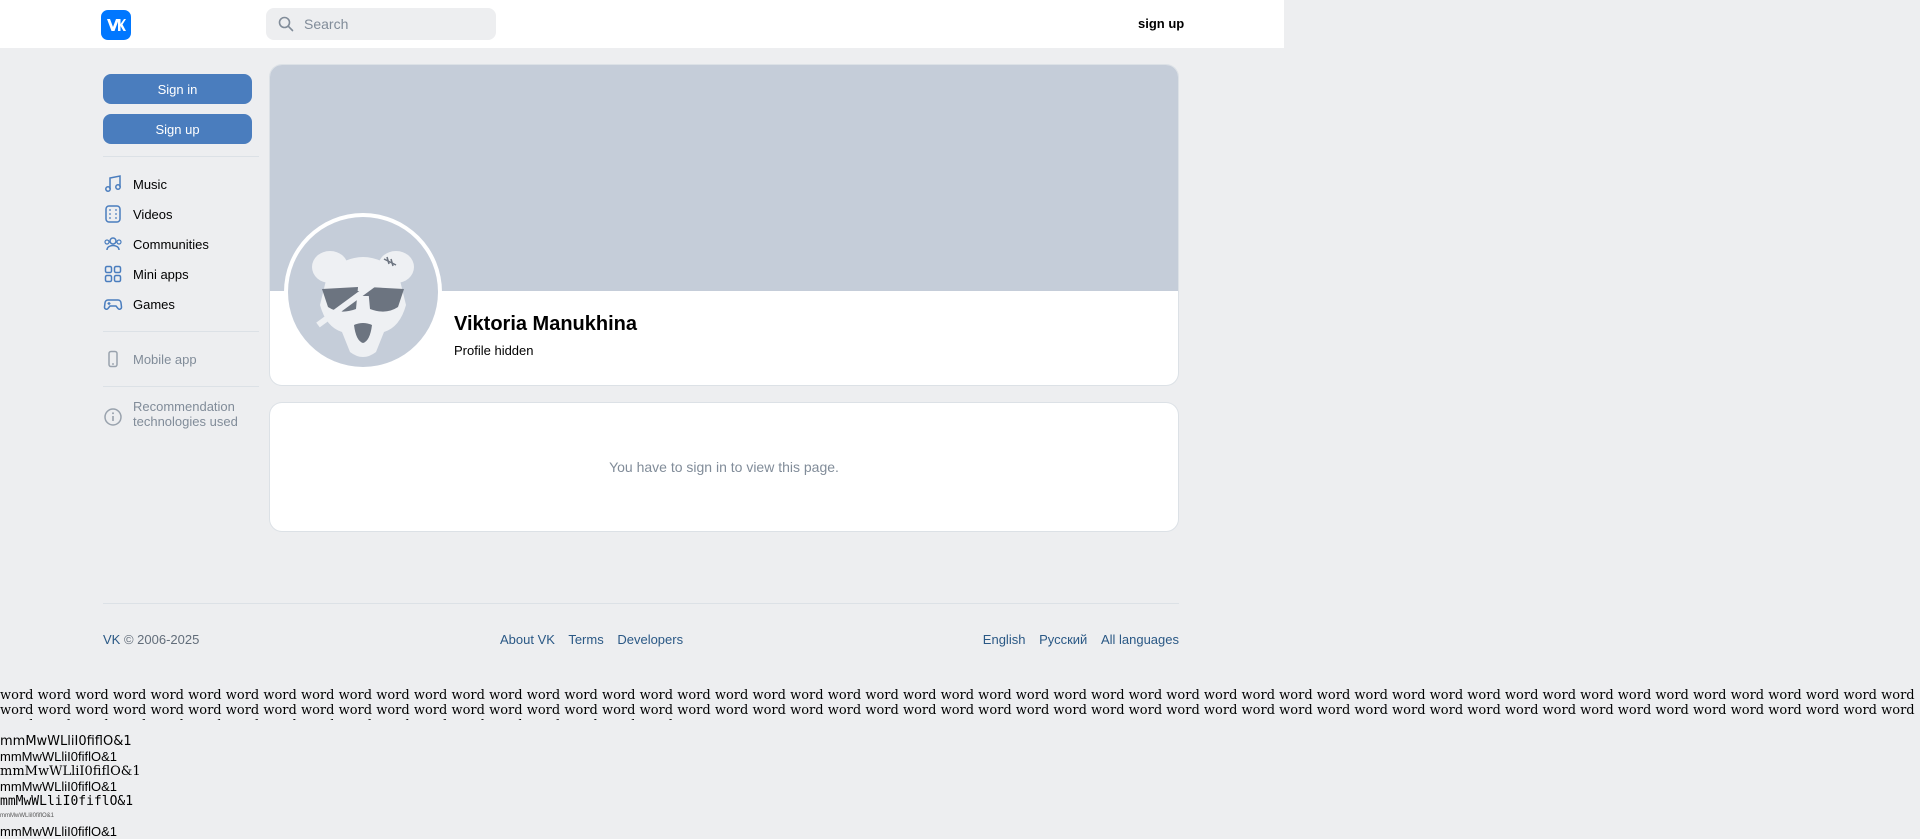 Image resolution: width=1920 pixels, height=839 pixels. Describe the element at coordinates (1140, 639) in the screenshot. I see `language-all: All languages` at that location.